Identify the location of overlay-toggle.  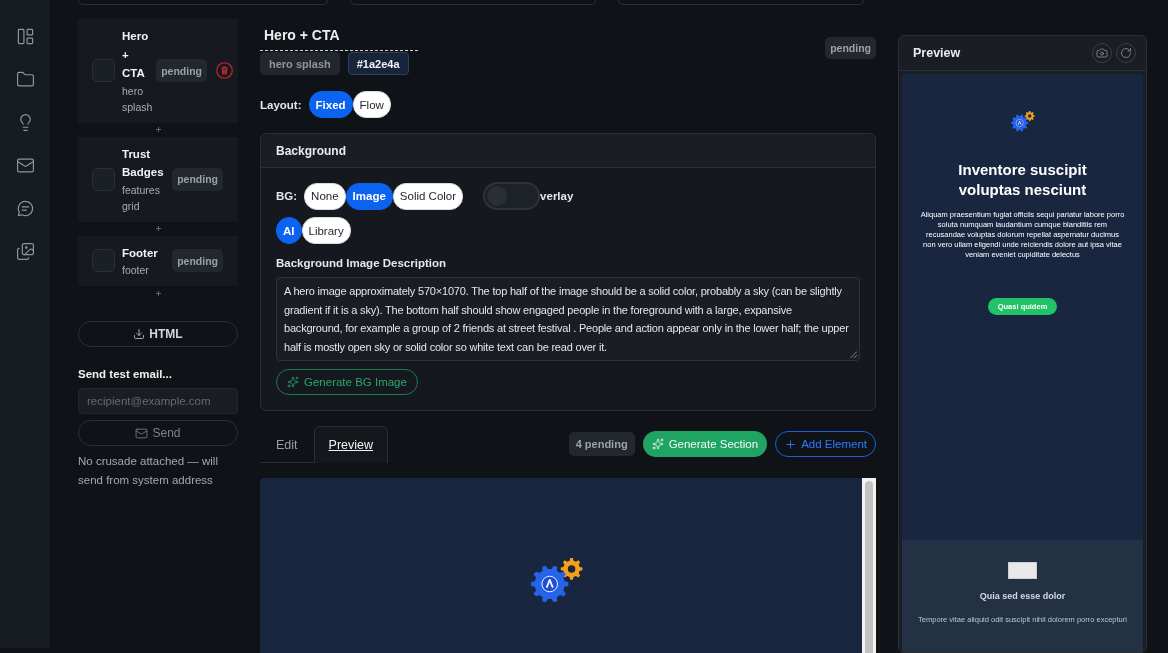
(512, 196).